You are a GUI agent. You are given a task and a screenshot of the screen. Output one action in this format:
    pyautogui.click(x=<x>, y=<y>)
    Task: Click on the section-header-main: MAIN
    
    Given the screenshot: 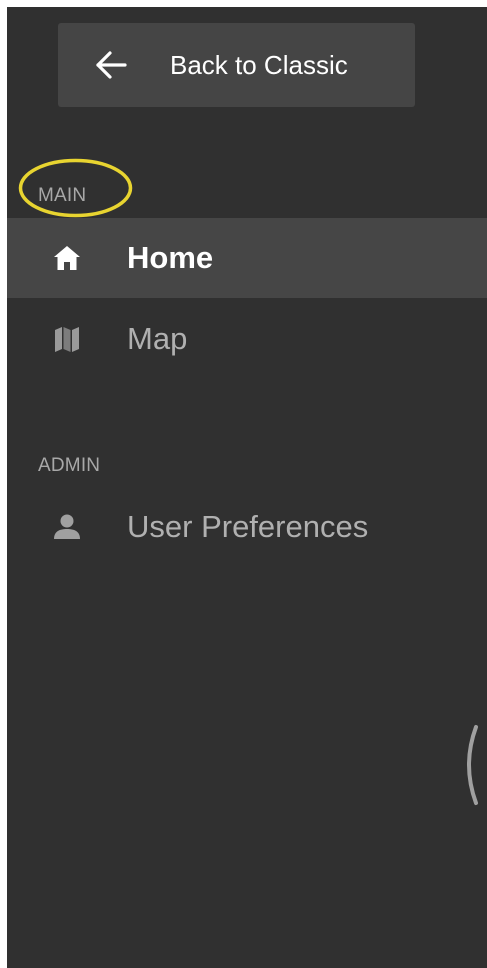 What is the action you would take?
    pyautogui.click(x=62, y=195)
    